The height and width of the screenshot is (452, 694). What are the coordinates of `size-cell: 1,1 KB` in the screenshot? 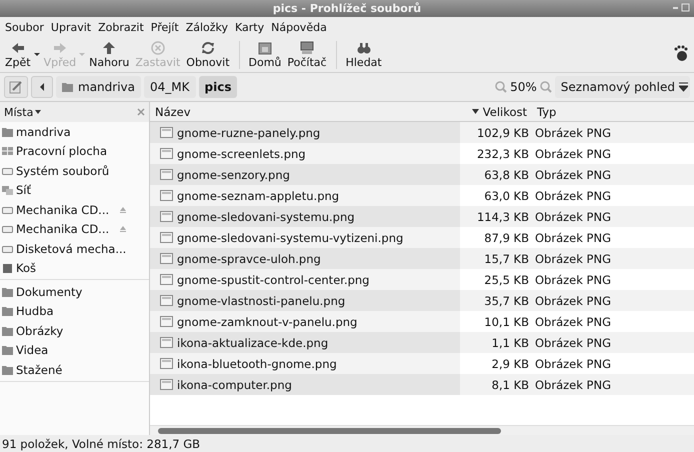 It's located at (496, 342).